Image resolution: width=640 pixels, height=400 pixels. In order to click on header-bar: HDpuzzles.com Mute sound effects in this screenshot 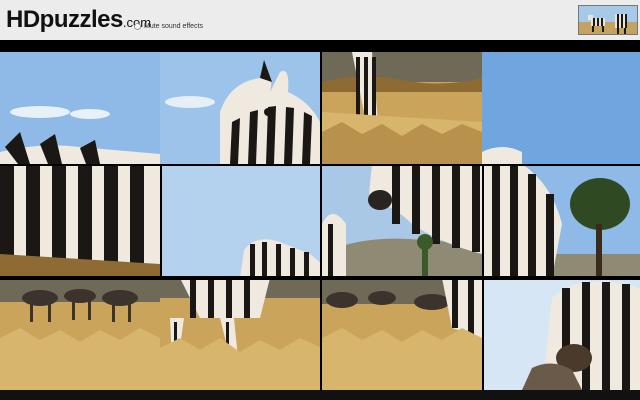, I will do `click(320, 20)`.